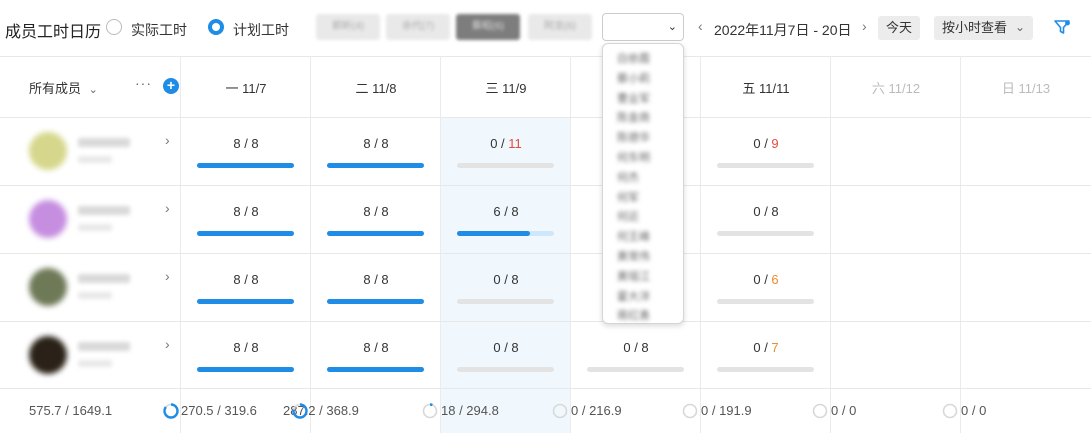 The height and width of the screenshot is (433, 1091). What do you see at coordinates (633, 256) in the screenshot?
I see `dropdown-option: 黄常伟` at bounding box center [633, 256].